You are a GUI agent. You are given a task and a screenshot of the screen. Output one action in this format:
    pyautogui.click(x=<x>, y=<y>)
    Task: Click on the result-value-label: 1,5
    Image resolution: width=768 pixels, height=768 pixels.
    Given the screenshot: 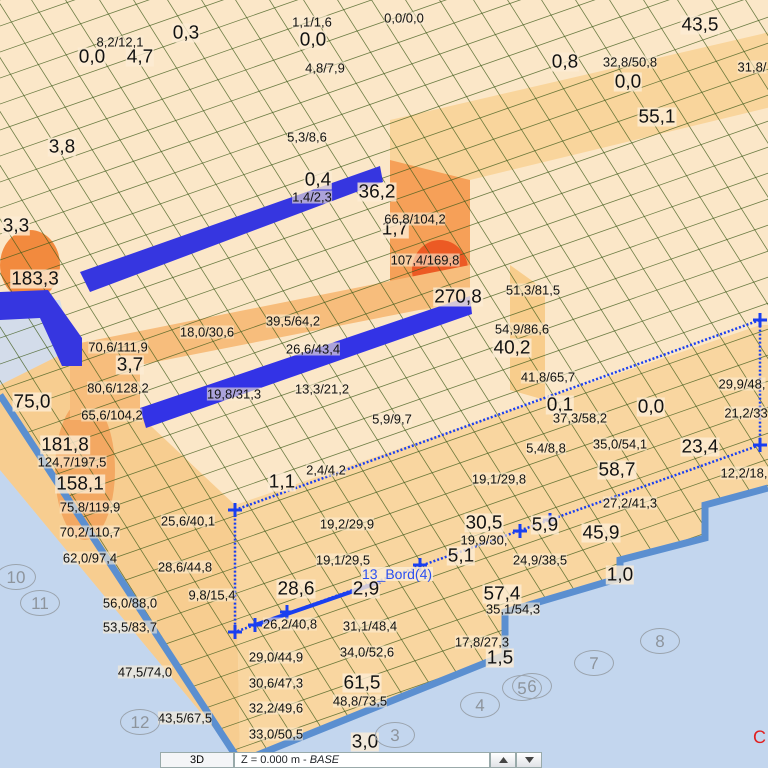 What is the action you would take?
    pyautogui.click(x=500, y=658)
    